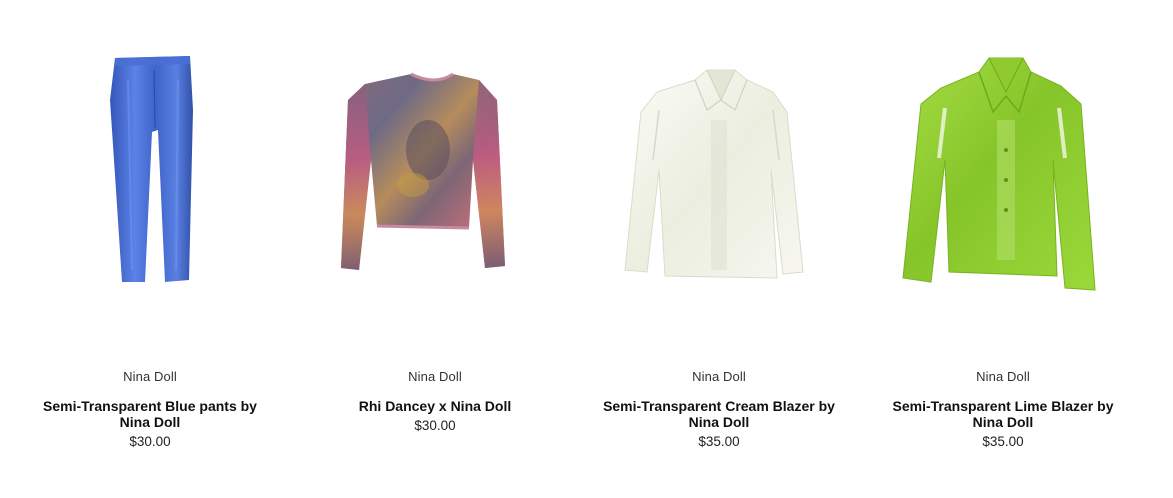 The width and height of the screenshot is (1173, 498). What do you see at coordinates (435, 406) in the screenshot?
I see `product-title-text: Rhi Dancey x Nina Doll` at bounding box center [435, 406].